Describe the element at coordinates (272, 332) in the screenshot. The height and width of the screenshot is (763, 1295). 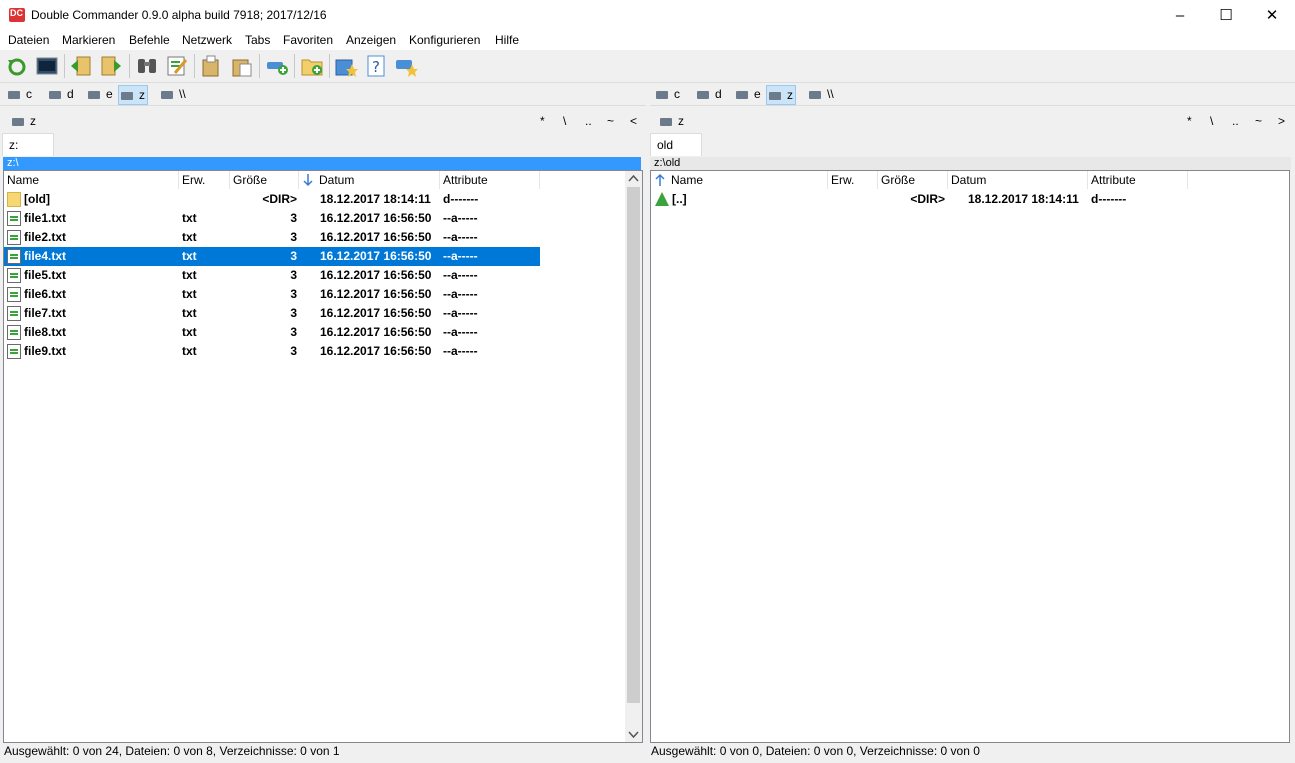
I see `table-row: file8.txt txt 3 16.12.2017 16:56:50 --a-----` at that location.